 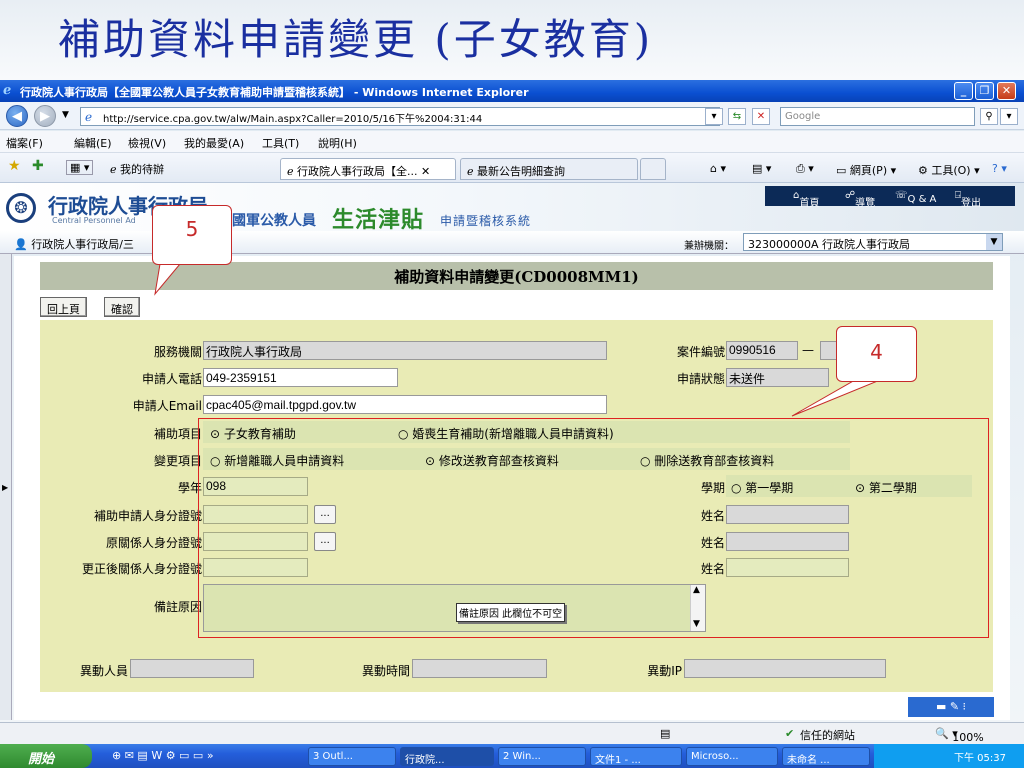 I want to click on clock: 下午 05:37, so click(x=980, y=758).